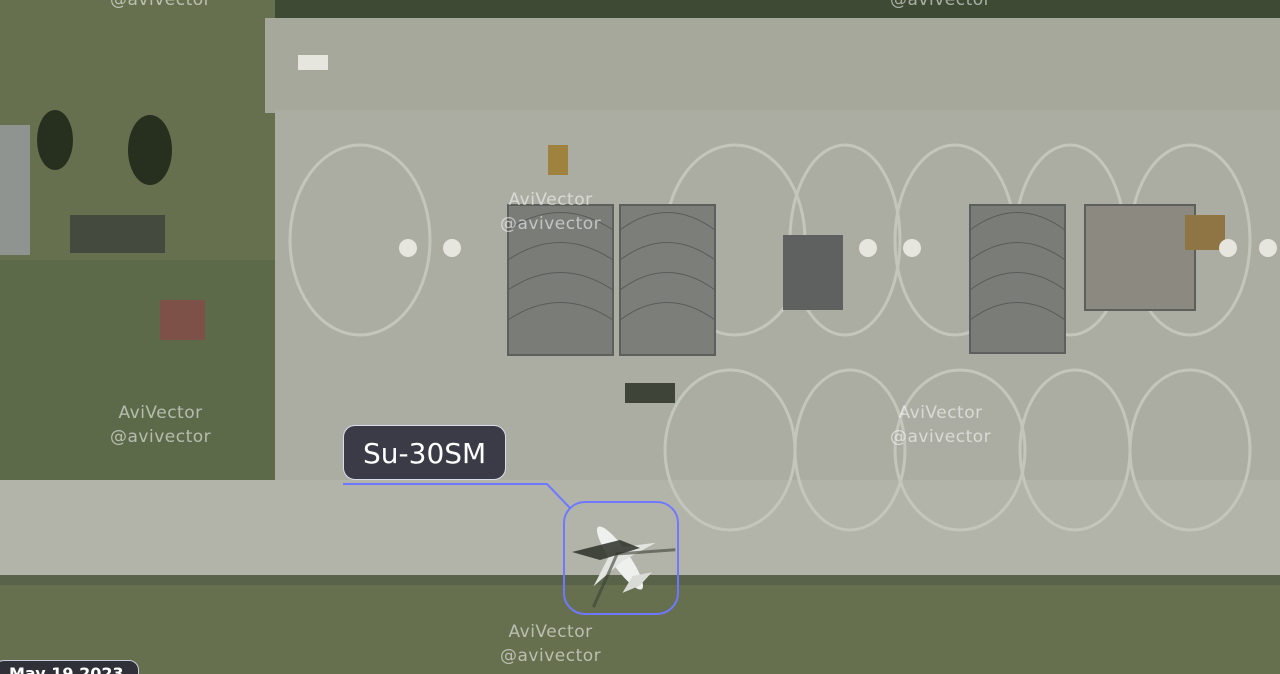 The image size is (1280, 674). I want to click on dark-pad, so click(813, 272).